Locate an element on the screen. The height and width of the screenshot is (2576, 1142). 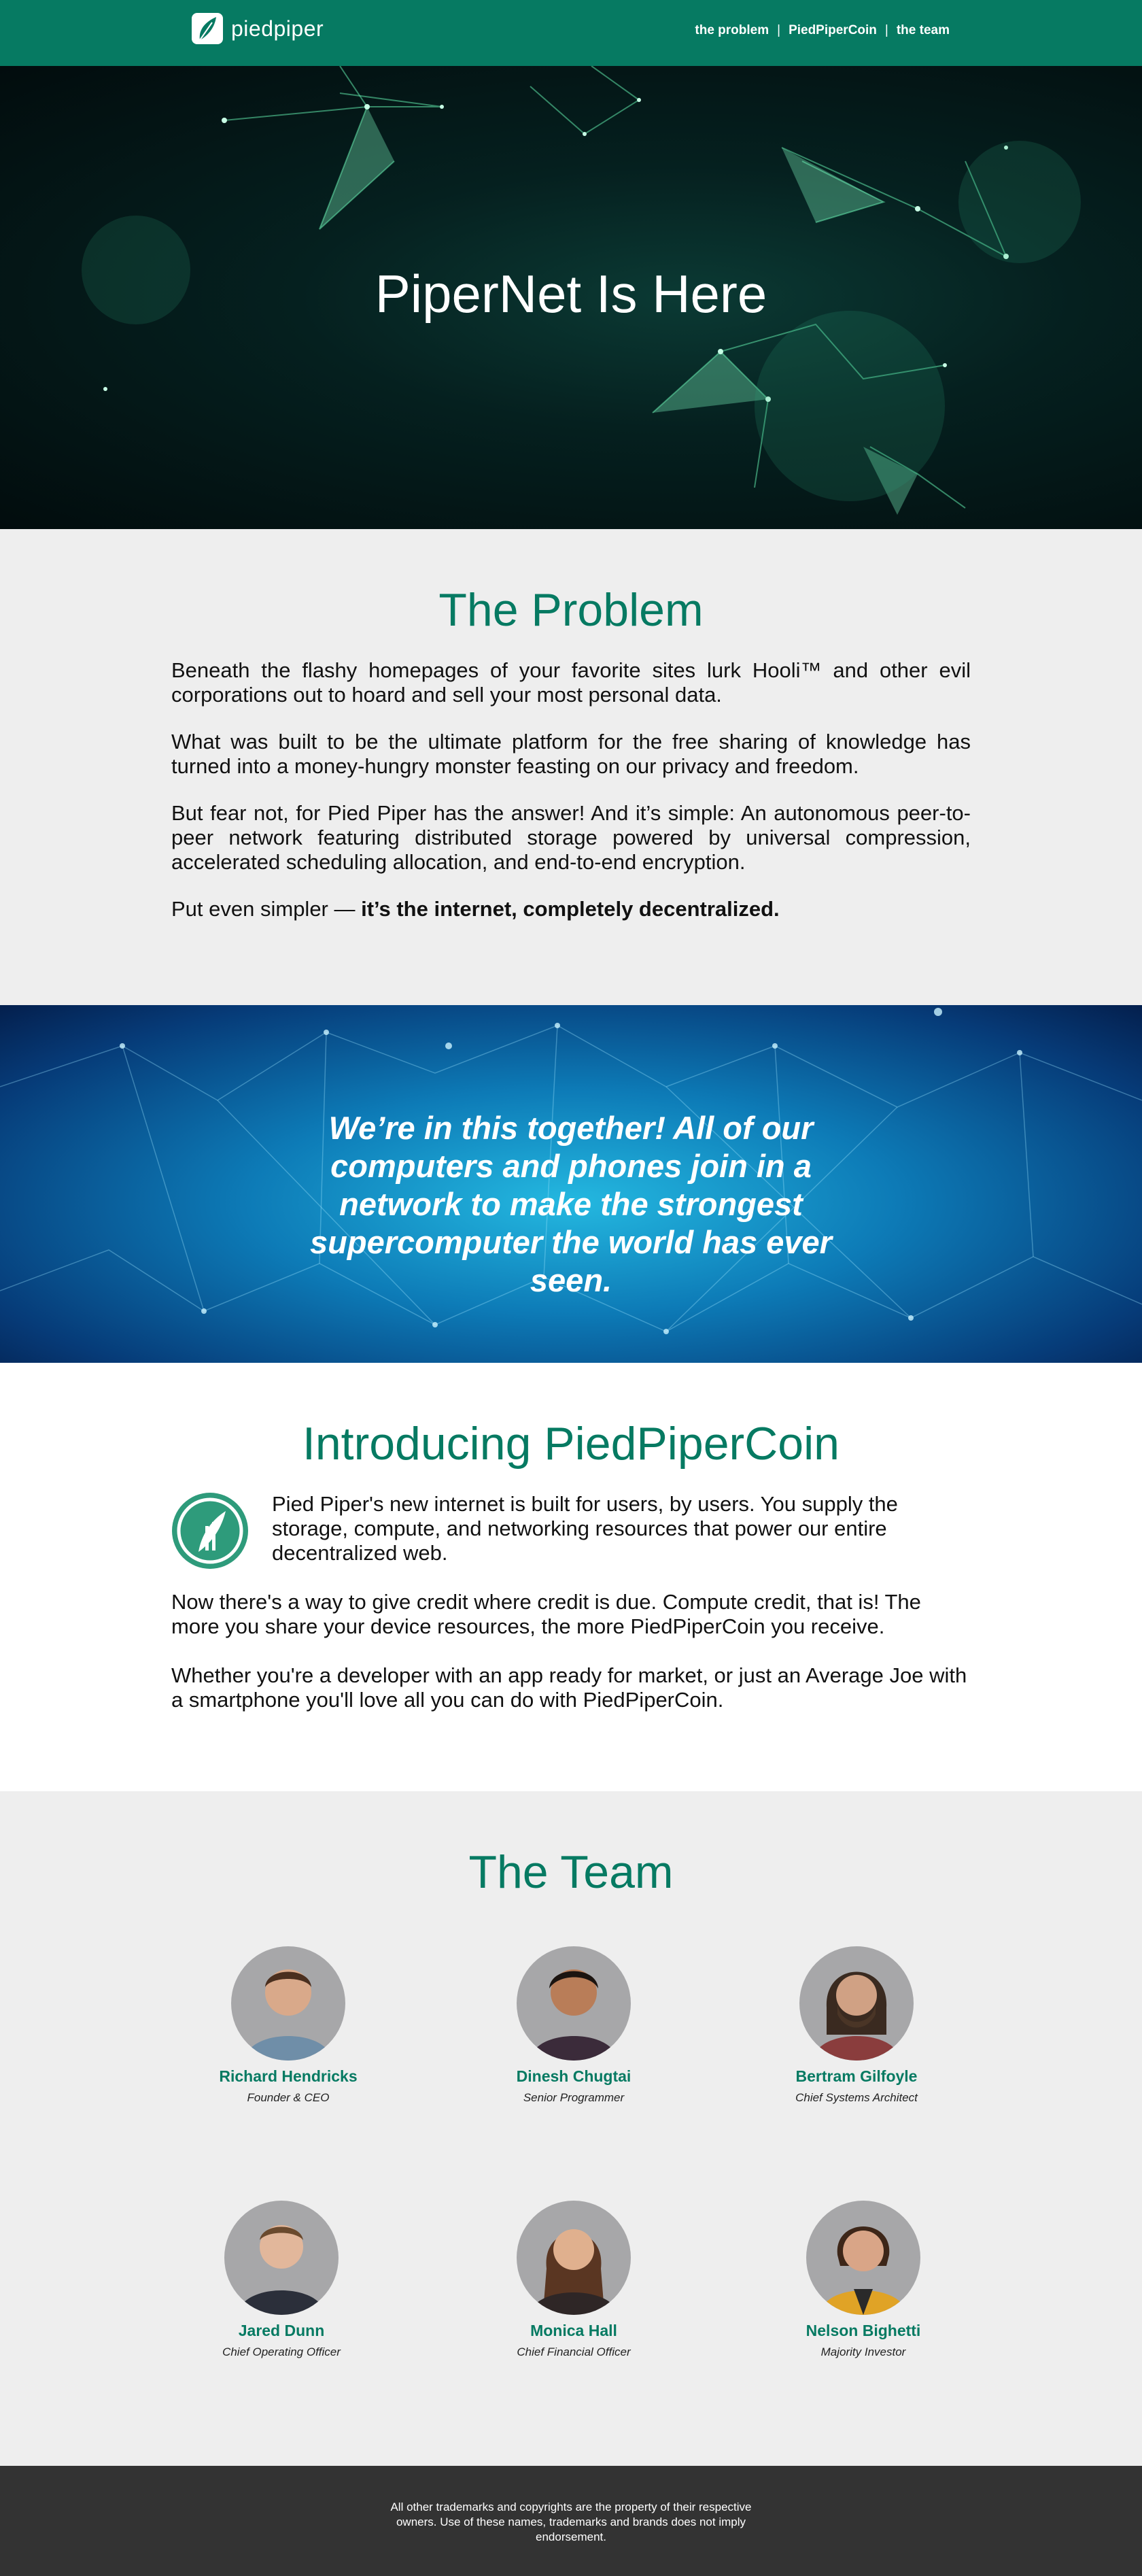
nav-link-piedpipercoin: PiedPiperCoin is located at coordinates (833, 30).